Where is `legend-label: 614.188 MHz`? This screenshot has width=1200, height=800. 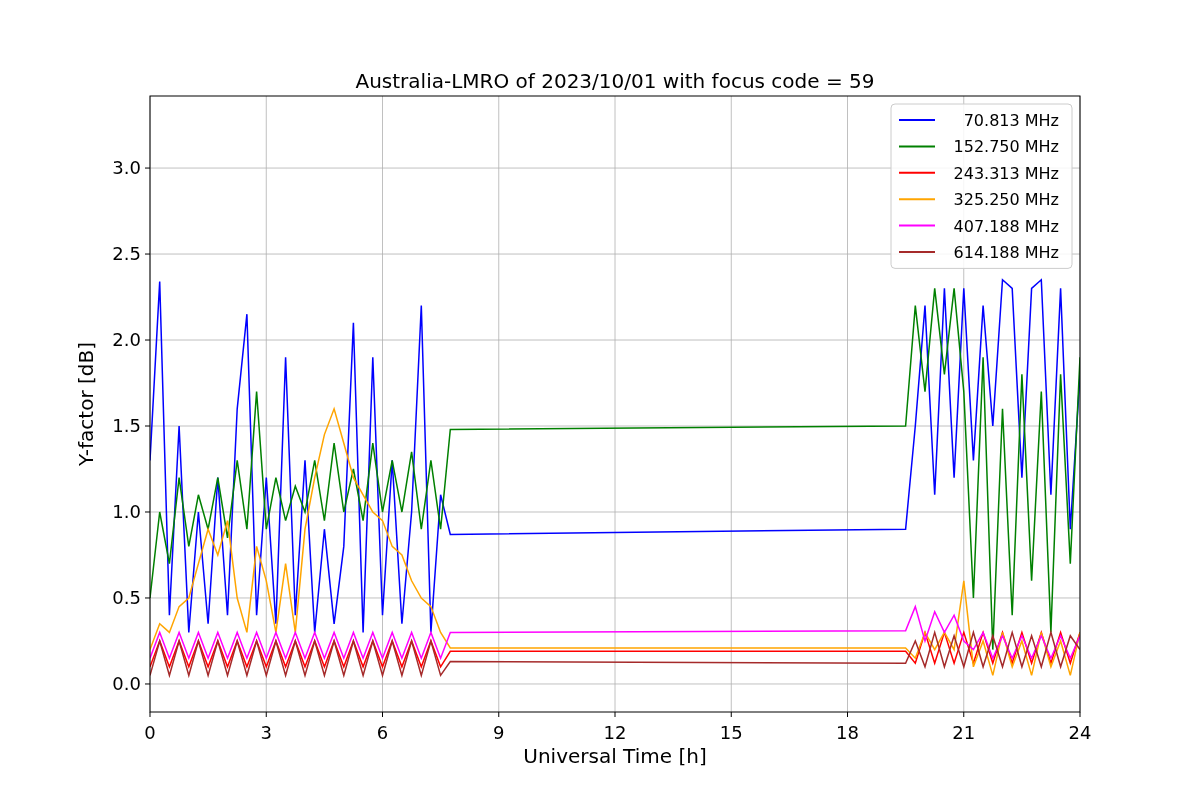 legend-label: 614.188 MHz is located at coordinates (1006, 252).